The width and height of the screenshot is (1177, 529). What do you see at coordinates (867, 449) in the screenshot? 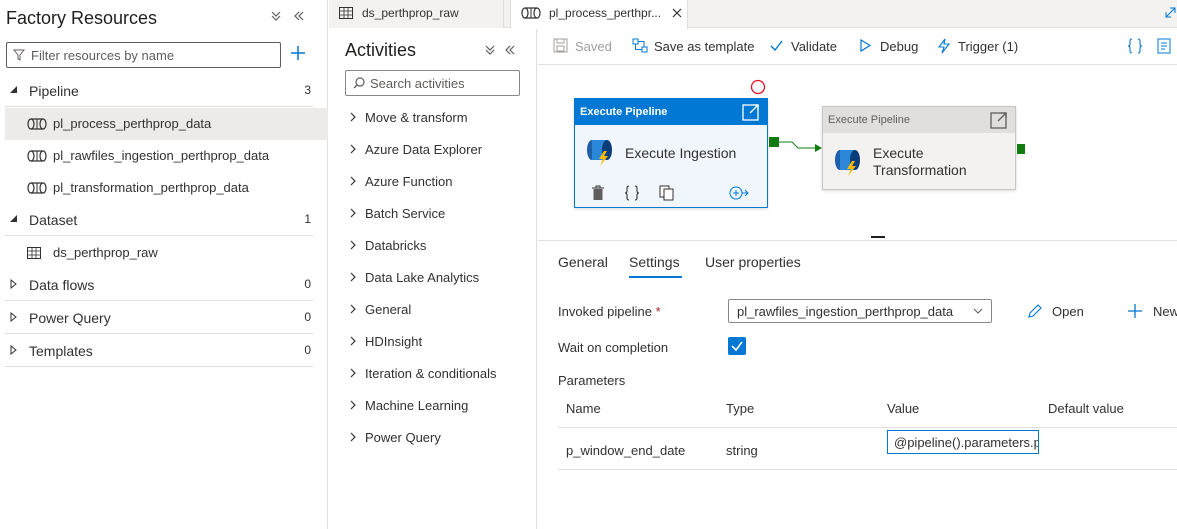
I see `table-row: p_window_end_date string` at bounding box center [867, 449].